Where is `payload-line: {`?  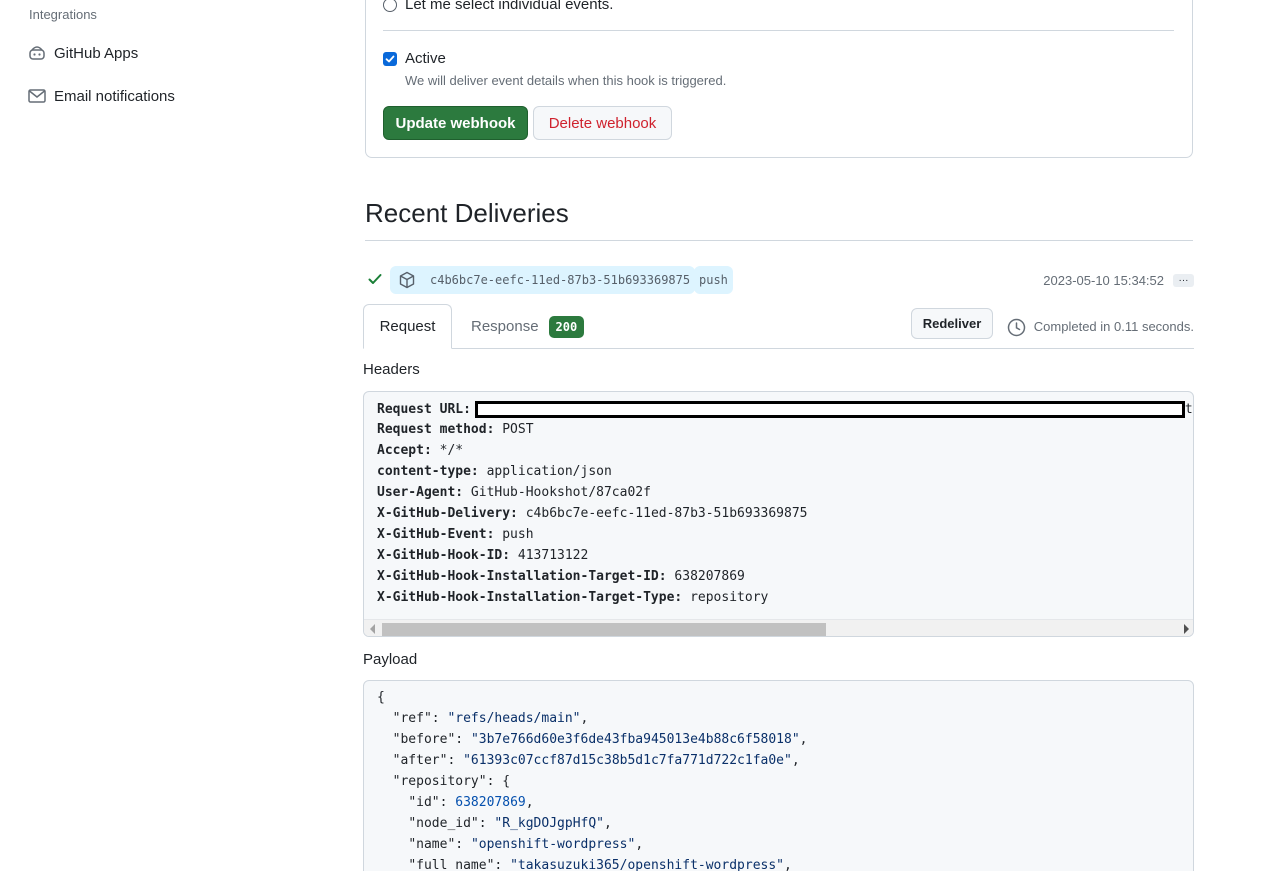 payload-line: { is located at coordinates (381, 697).